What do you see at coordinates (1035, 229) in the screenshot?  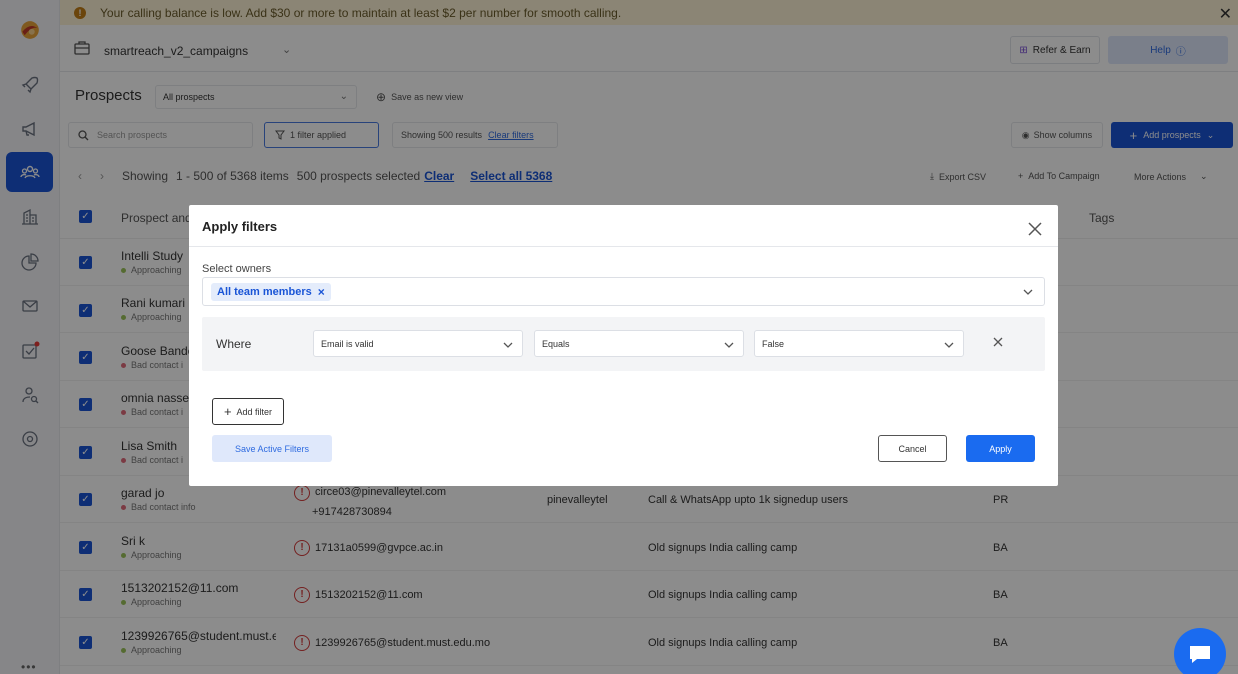 I see `close-icon` at bounding box center [1035, 229].